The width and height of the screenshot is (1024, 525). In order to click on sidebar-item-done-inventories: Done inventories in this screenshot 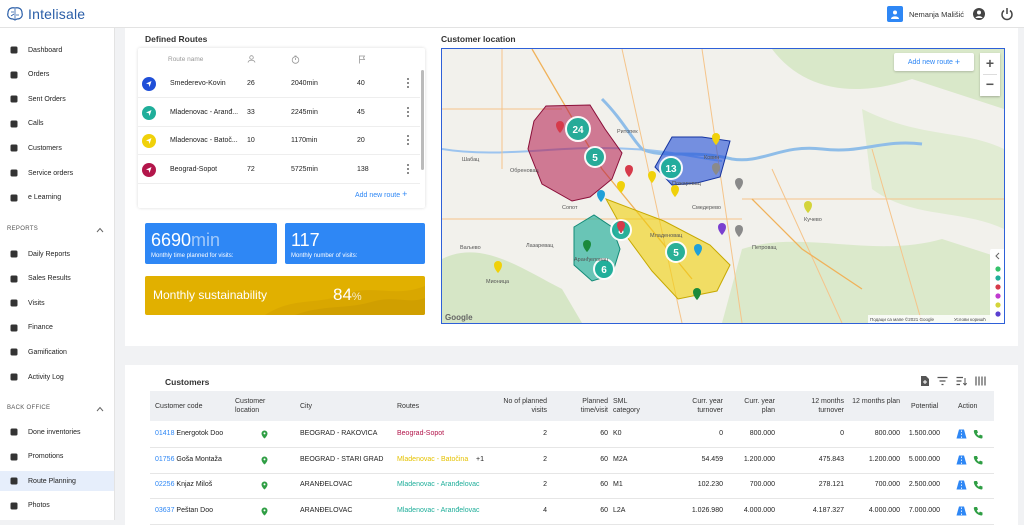, I will do `click(57, 432)`.